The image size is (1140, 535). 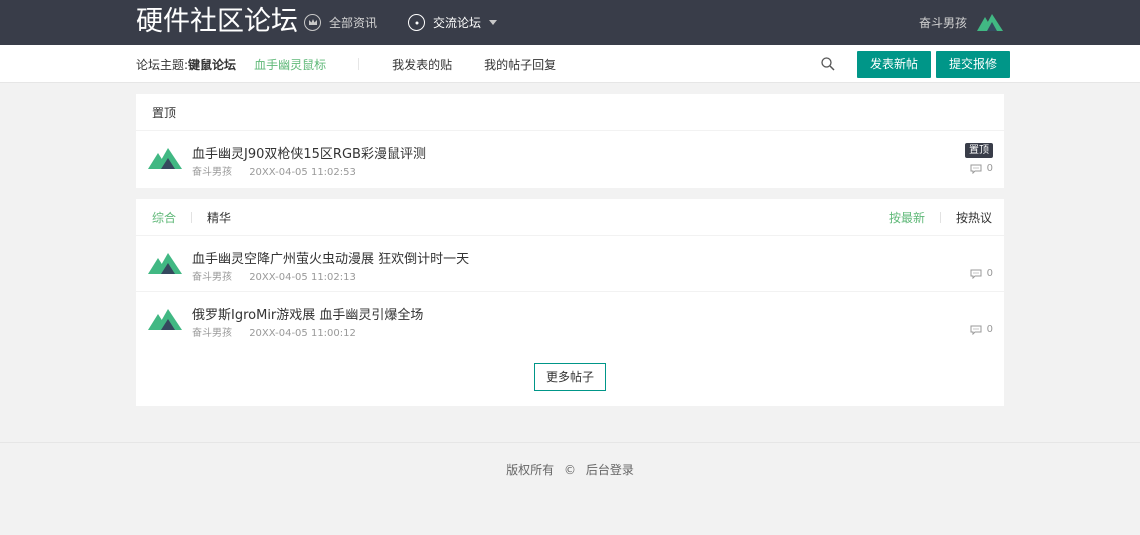 What do you see at coordinates (940, 217) in the screenshot?
I see `sort-divider` at bounding box center [940, 217].